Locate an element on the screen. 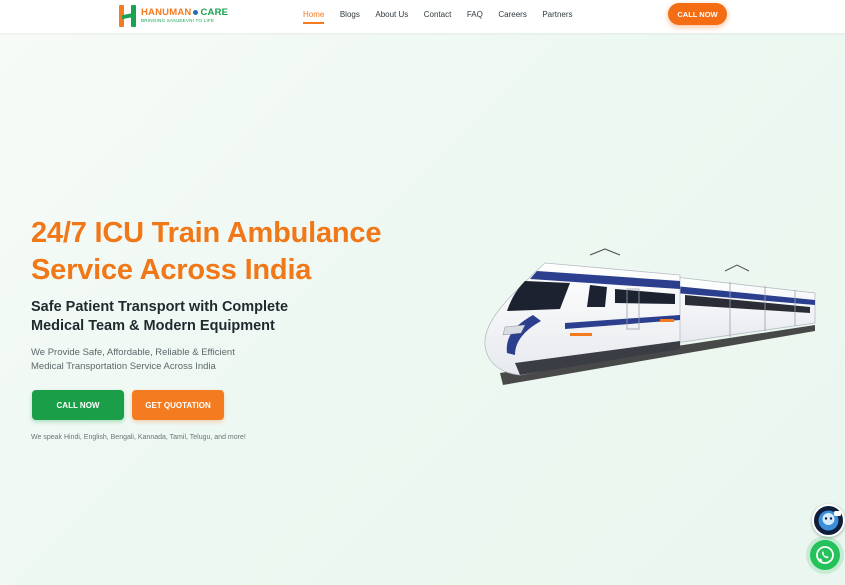  chatbot-button is located at coordinates (828, 520).